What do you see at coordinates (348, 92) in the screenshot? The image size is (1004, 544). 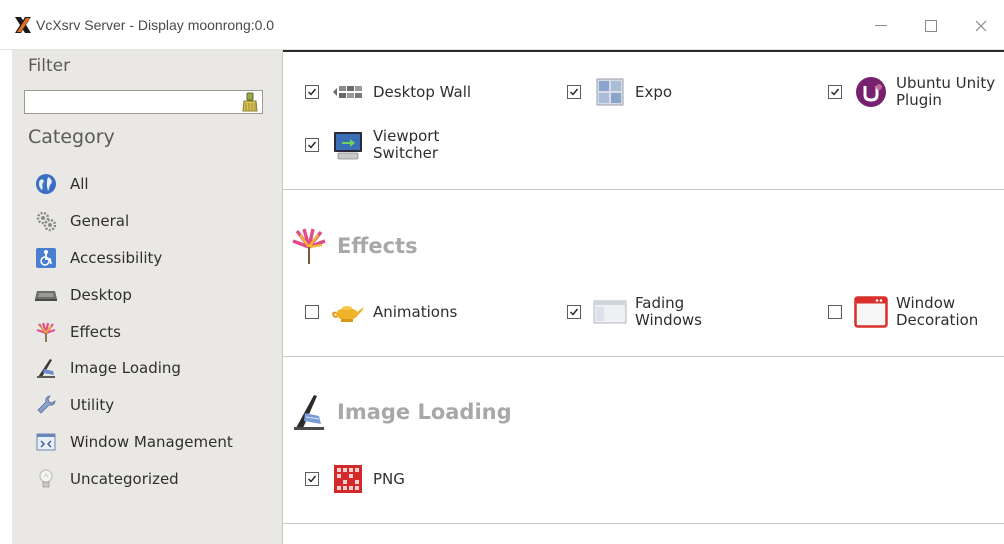 I see `desktop-wall-icon` at bounding box center [348, 92].